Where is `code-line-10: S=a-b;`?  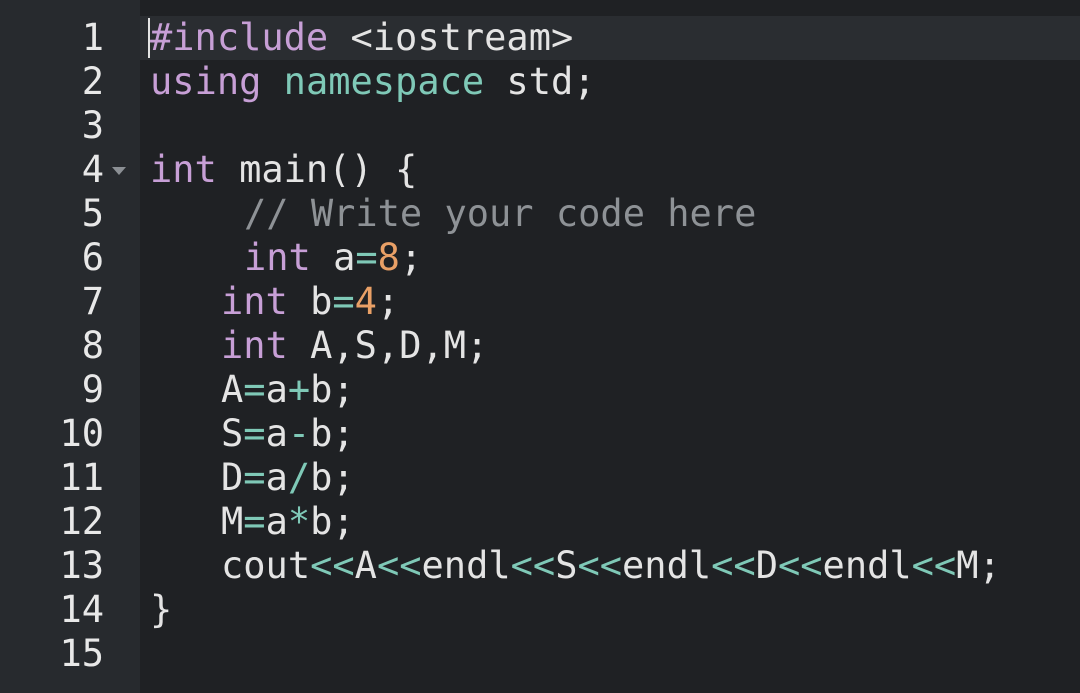 code-line-10: S=a-b; is located at coordinates (288, 434).